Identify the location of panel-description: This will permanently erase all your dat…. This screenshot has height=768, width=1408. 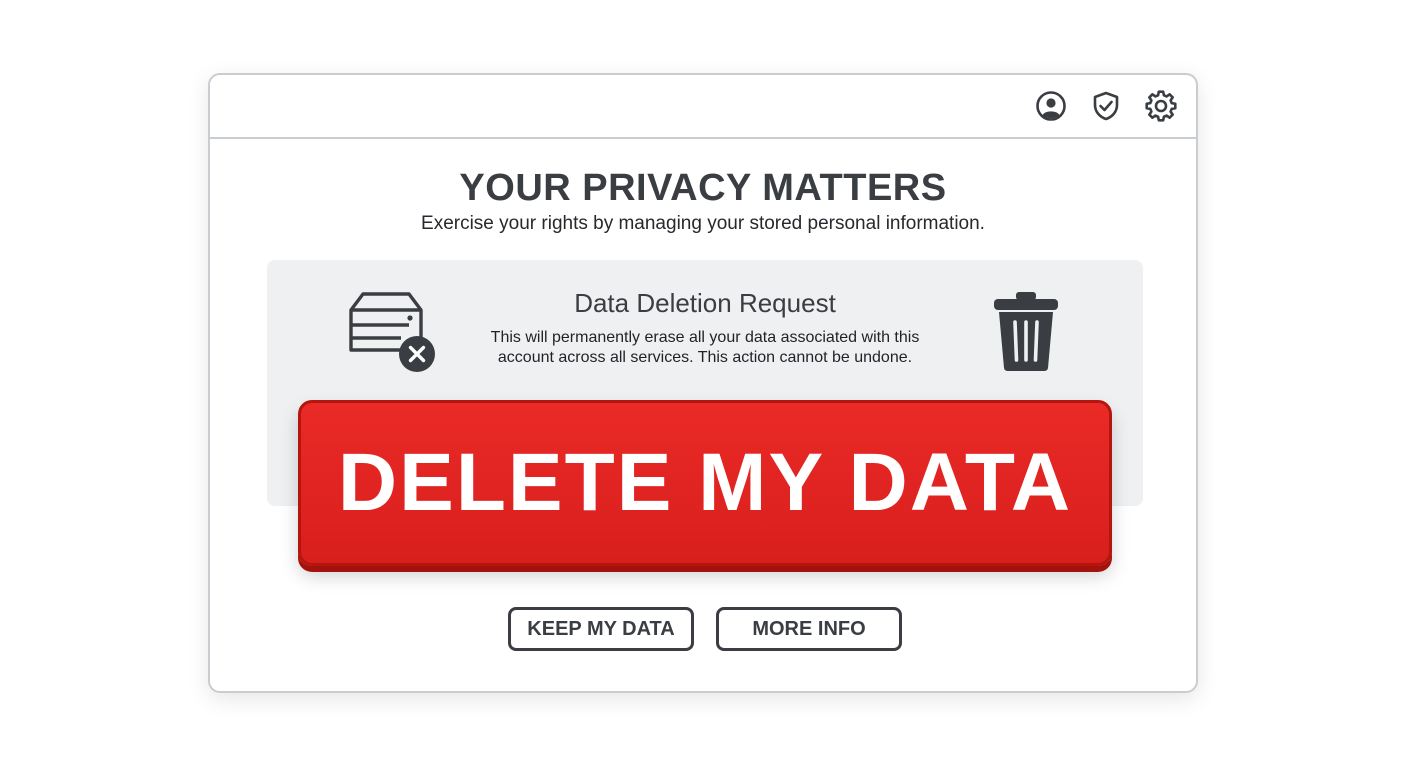
(705, 347).